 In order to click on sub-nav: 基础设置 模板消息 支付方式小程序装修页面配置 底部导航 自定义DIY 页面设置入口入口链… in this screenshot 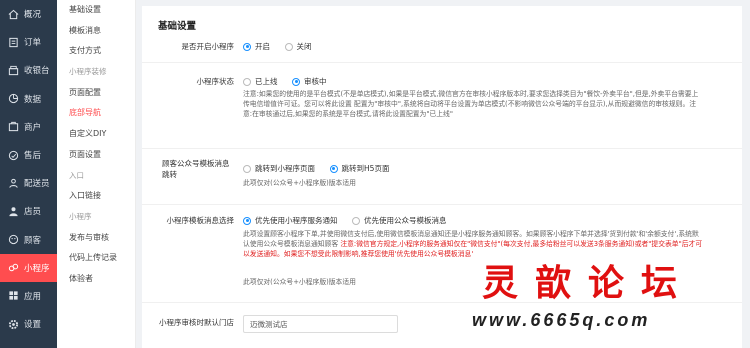, I will do `click(96, 174)`.